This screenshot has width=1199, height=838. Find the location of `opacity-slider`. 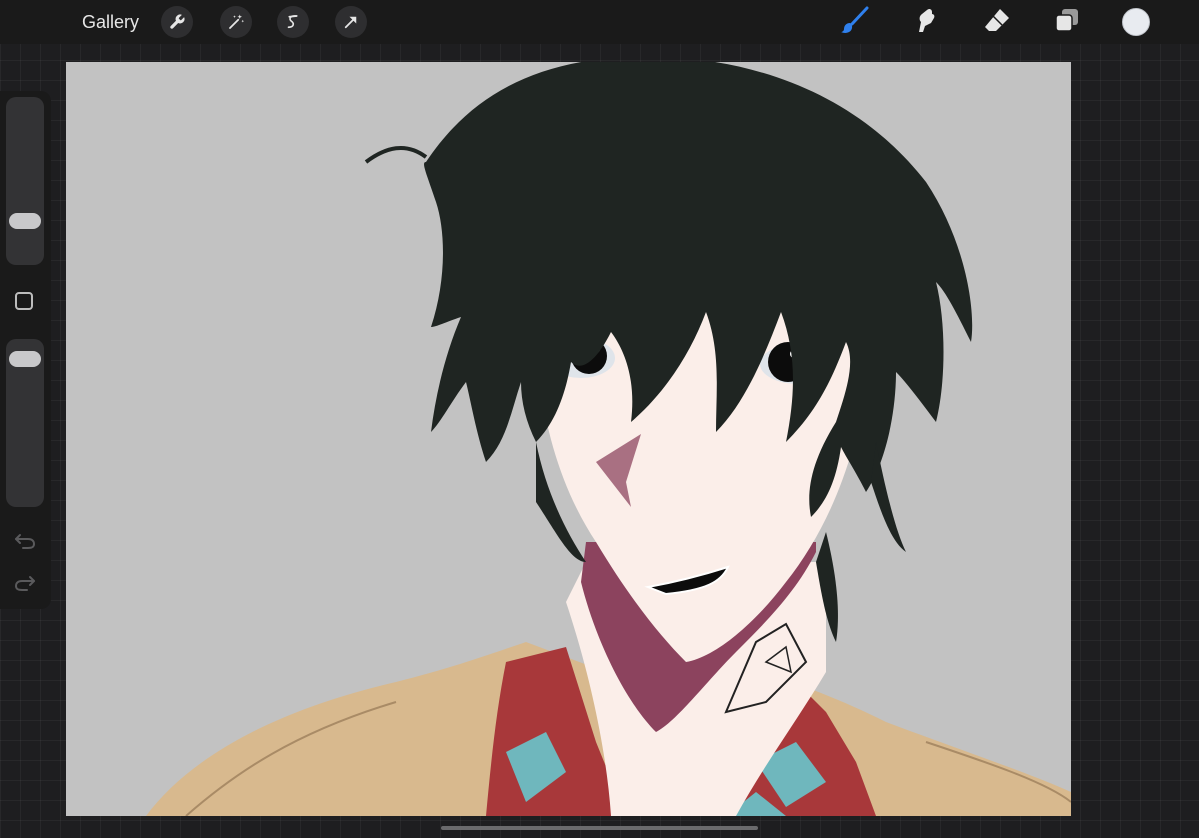

opacity-slider is located at coordinates (25, 423).